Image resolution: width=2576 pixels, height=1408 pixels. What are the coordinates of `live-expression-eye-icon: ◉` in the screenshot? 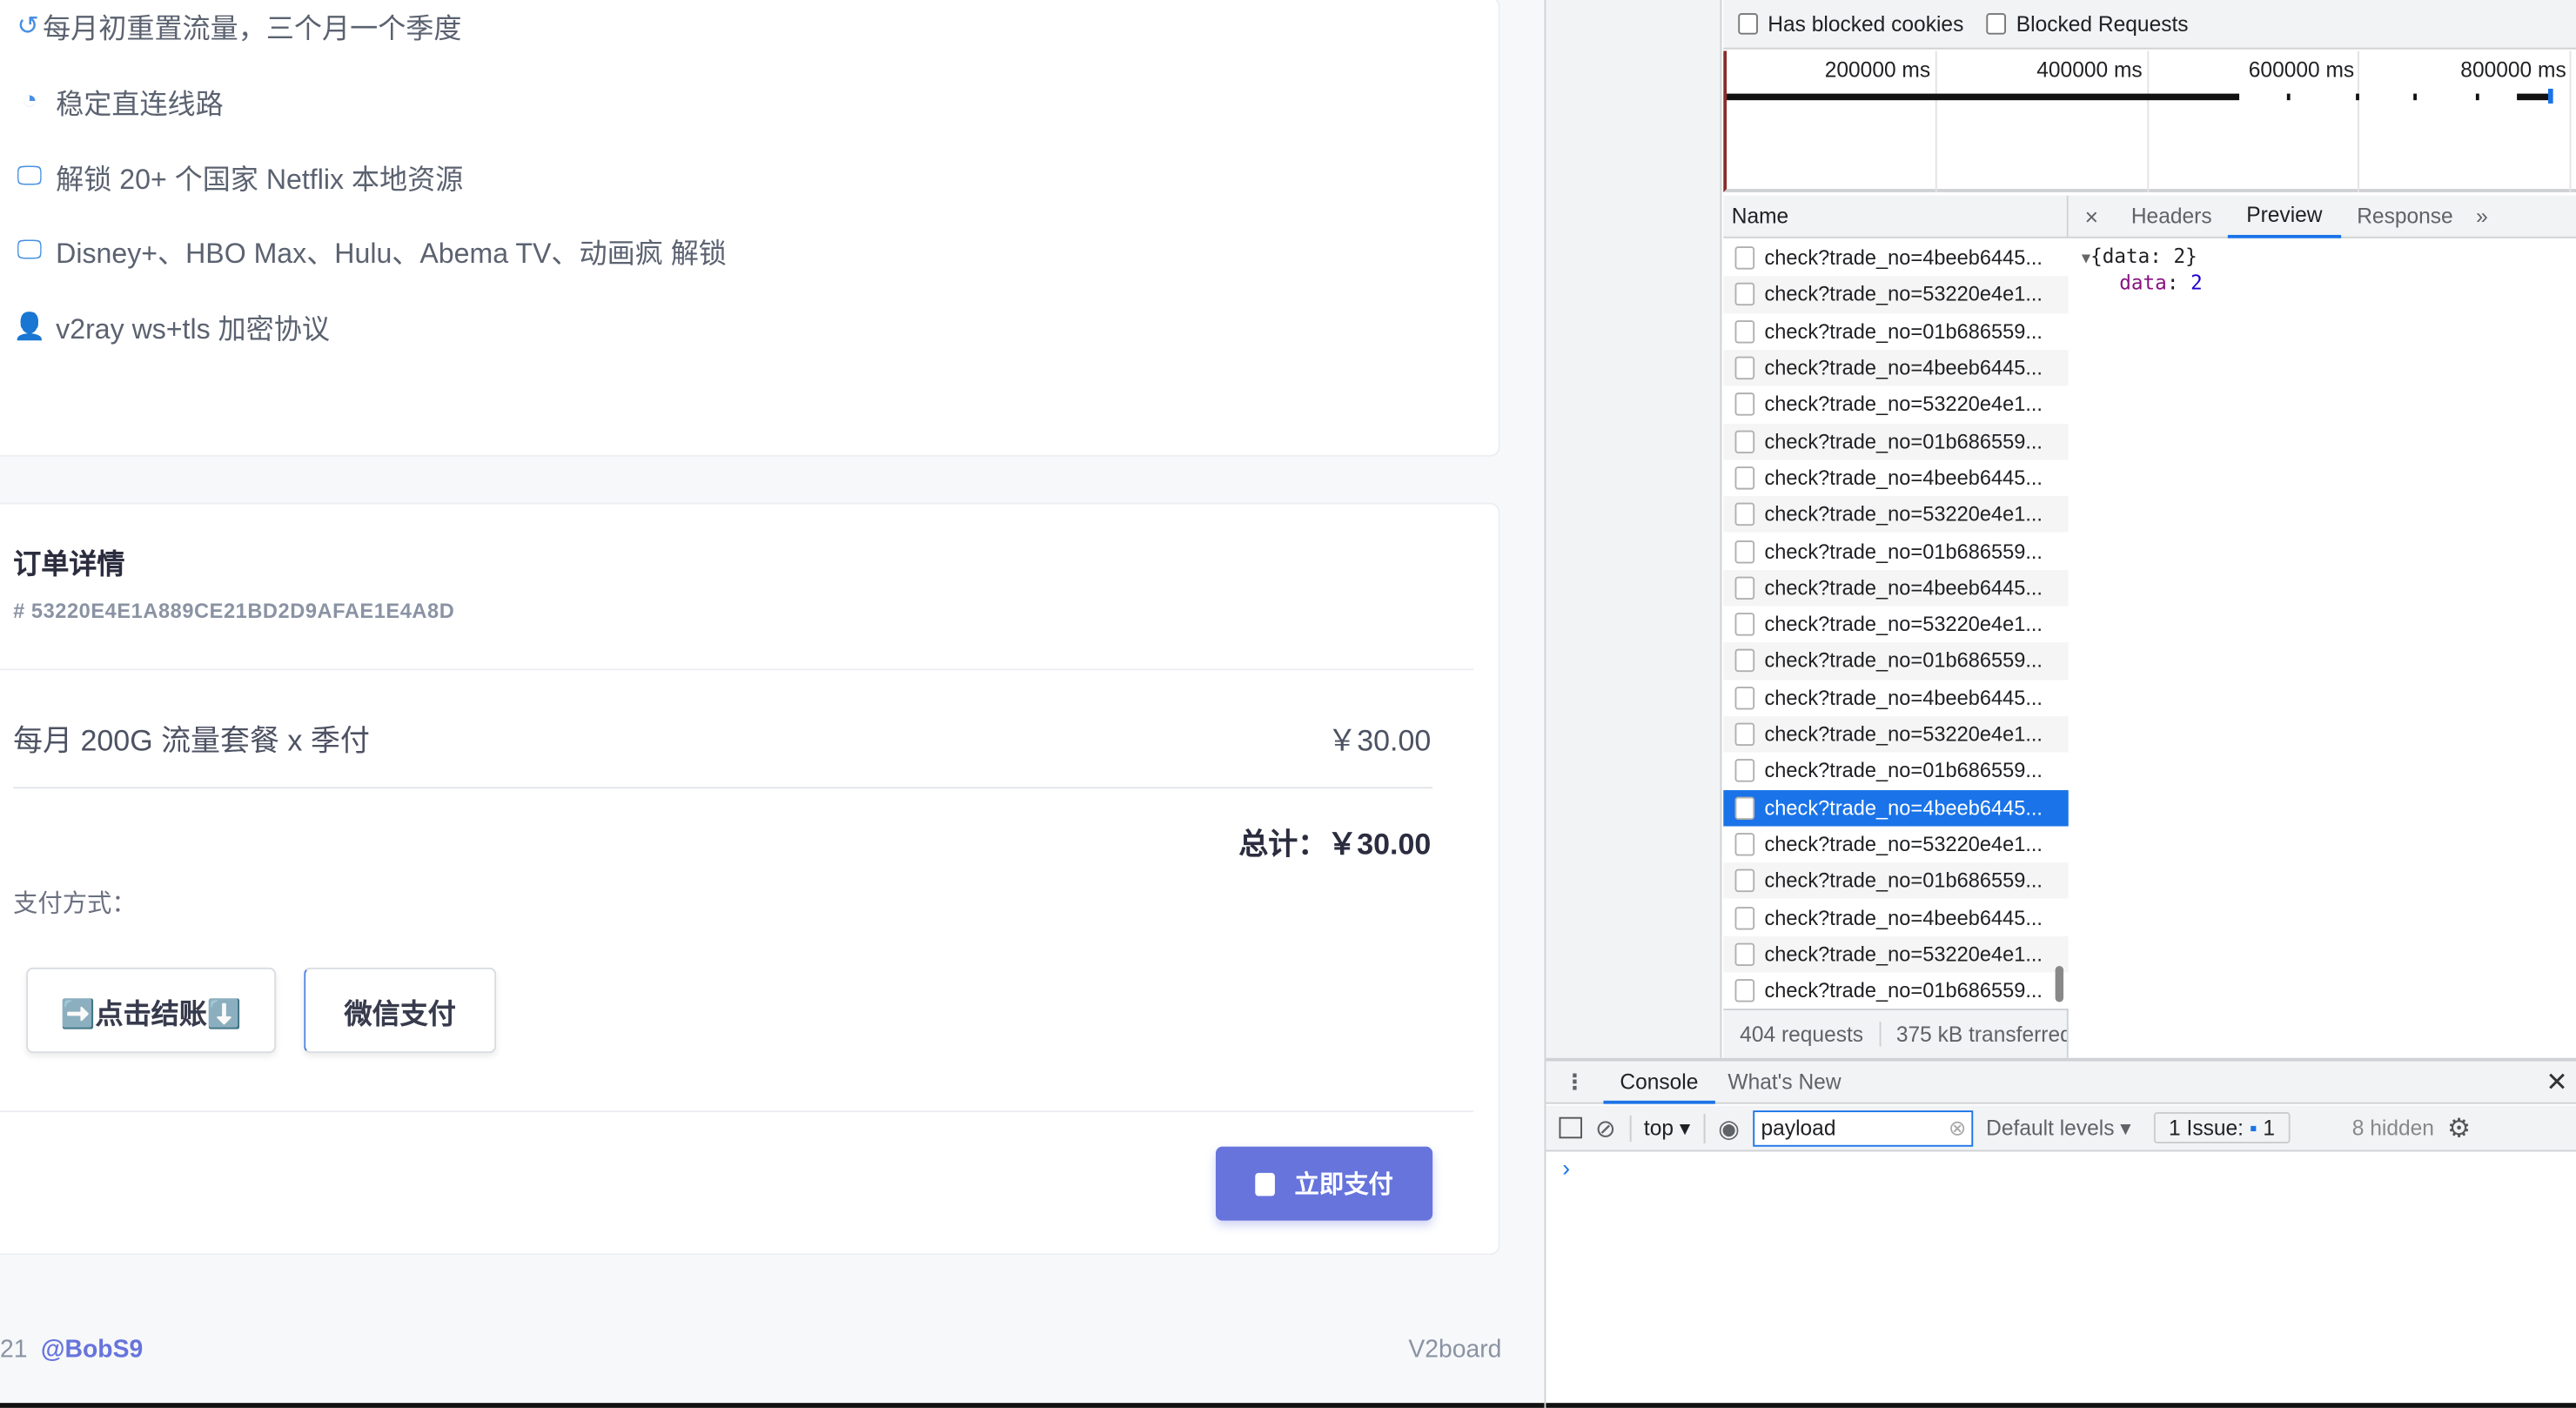 It's located at (1721, 1127).